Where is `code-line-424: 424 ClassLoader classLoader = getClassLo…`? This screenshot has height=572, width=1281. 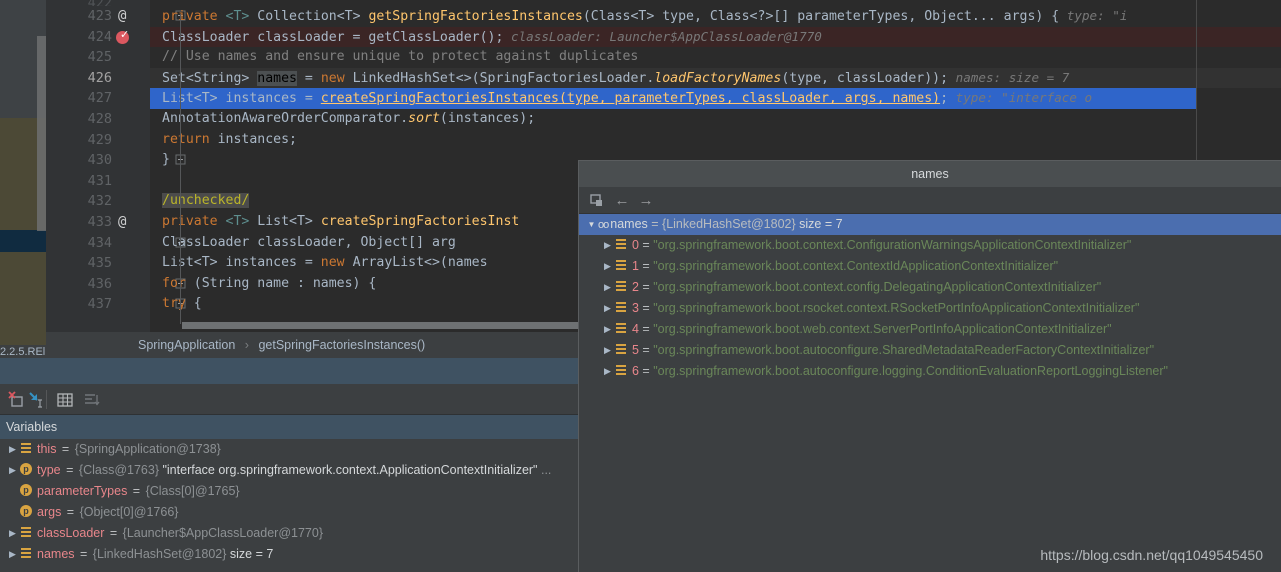 code-line-424: 424 ClassLoader classLoader = getClassLo… is located at coordinates (663, 37).